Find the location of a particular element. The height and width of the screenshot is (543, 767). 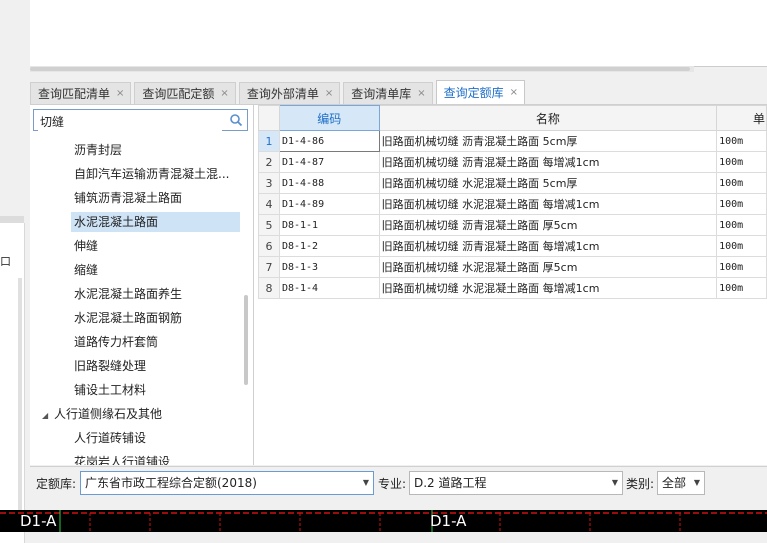

tab-match-quota: 查询匹配定额 × is located at coordinates (185, 93).